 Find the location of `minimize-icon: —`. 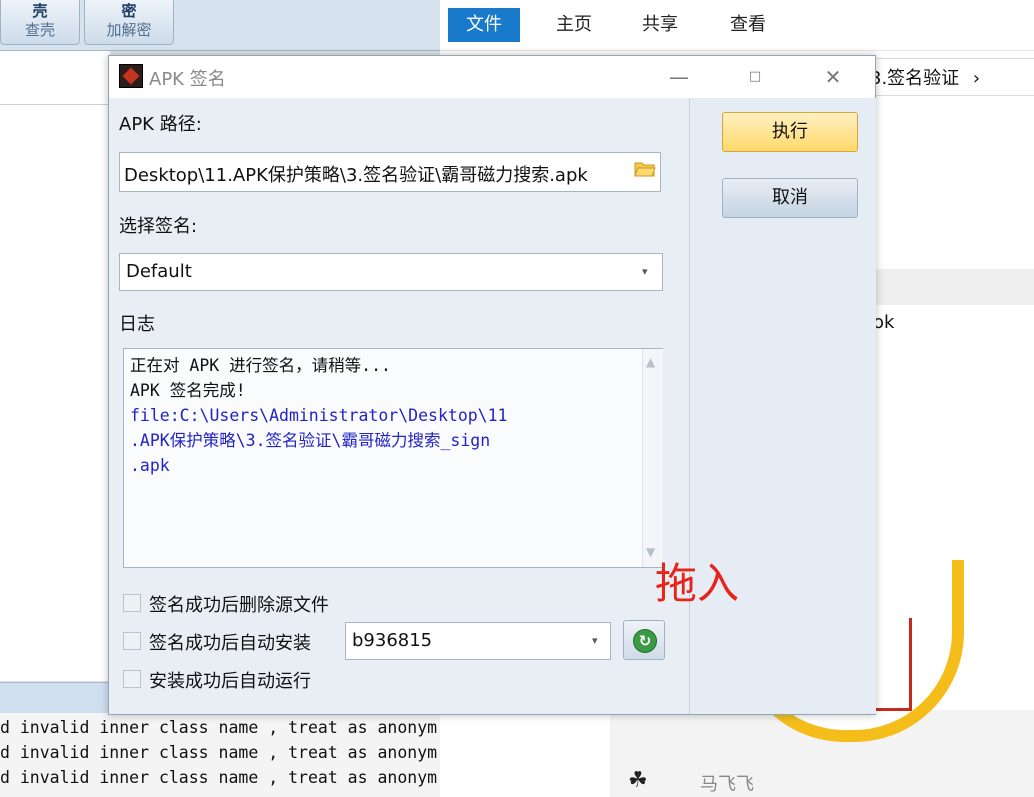

minimize-icon: — is located at coordinates (679, 77).